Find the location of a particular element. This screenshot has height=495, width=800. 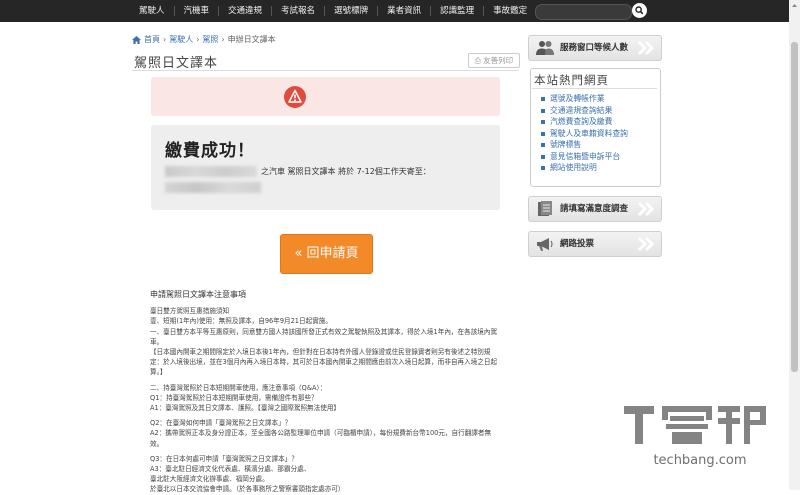

top-nav-items: 駕駛人 汽機車 交通違規 考試報名 選號標牌 業者資訊 認識監理 事故鑑定 is located at coordinates (330, 11).